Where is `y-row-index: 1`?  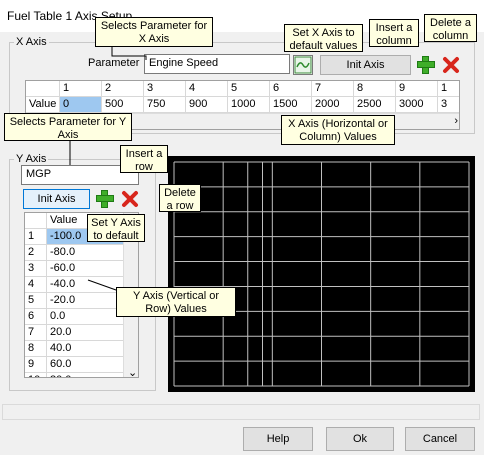 y-row-index: 1 is located at coordinates (36, 237).